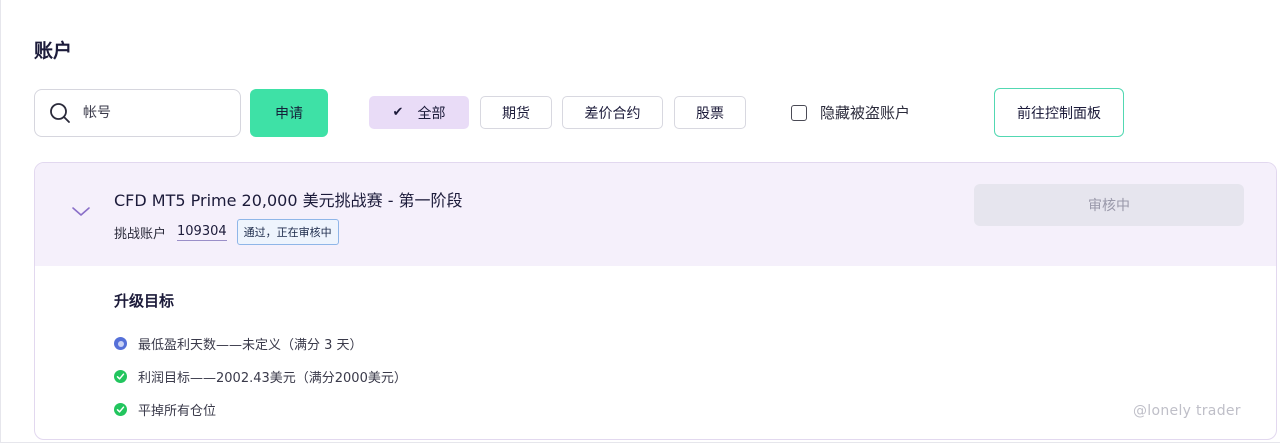  Describe the element at coordinates (865, 113) in the screenshot. I see `hide-stolen-label: 隐藏被盗账户` at that location.